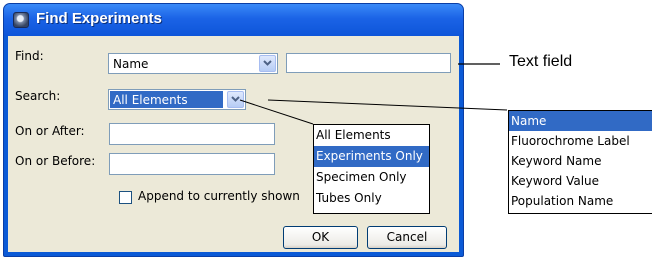 The image size is (652, 260). What do you see at coordinates (541, 61) in the screenshot?
I see `text-field-callout-label: Text field` at bounding box center [541, 61].